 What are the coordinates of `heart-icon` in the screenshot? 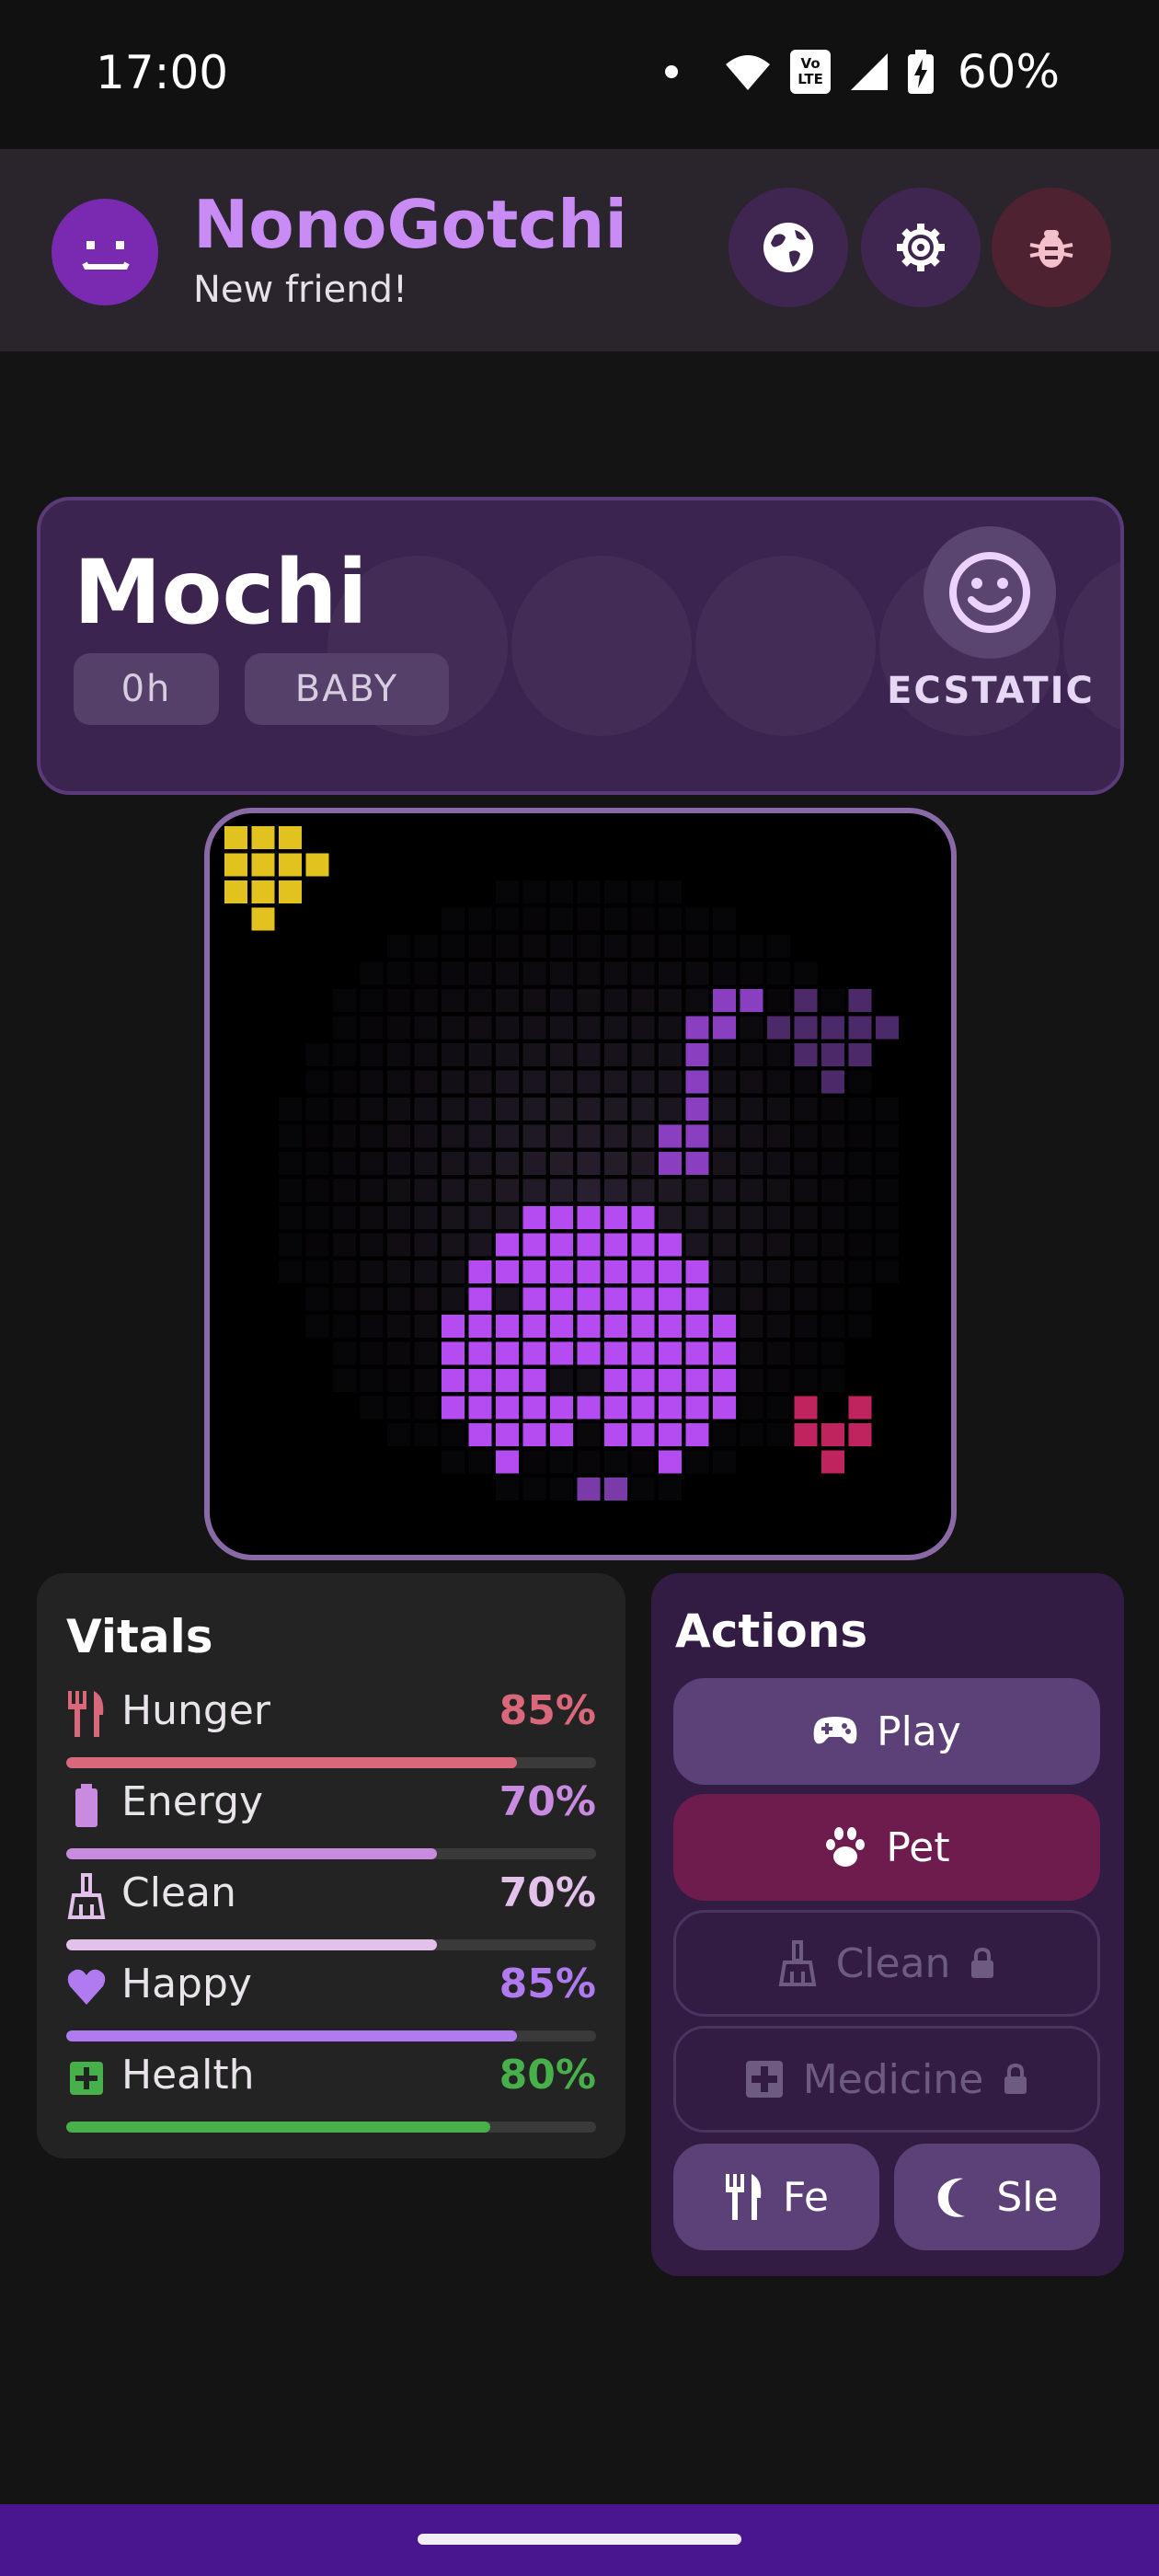 It's located at (86, 1987).